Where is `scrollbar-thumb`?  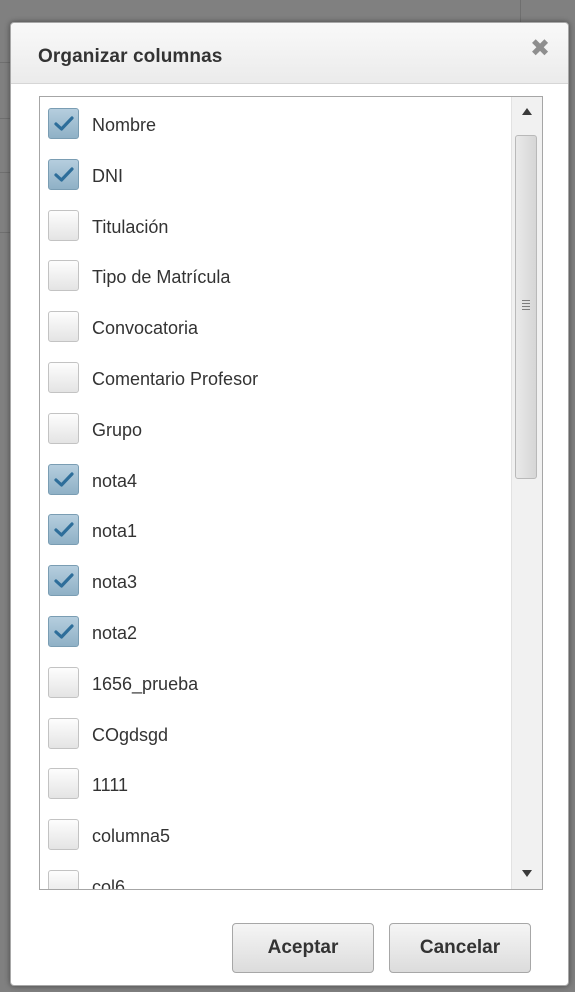 scrollbar-thumb is located at coordinates (526, 307).